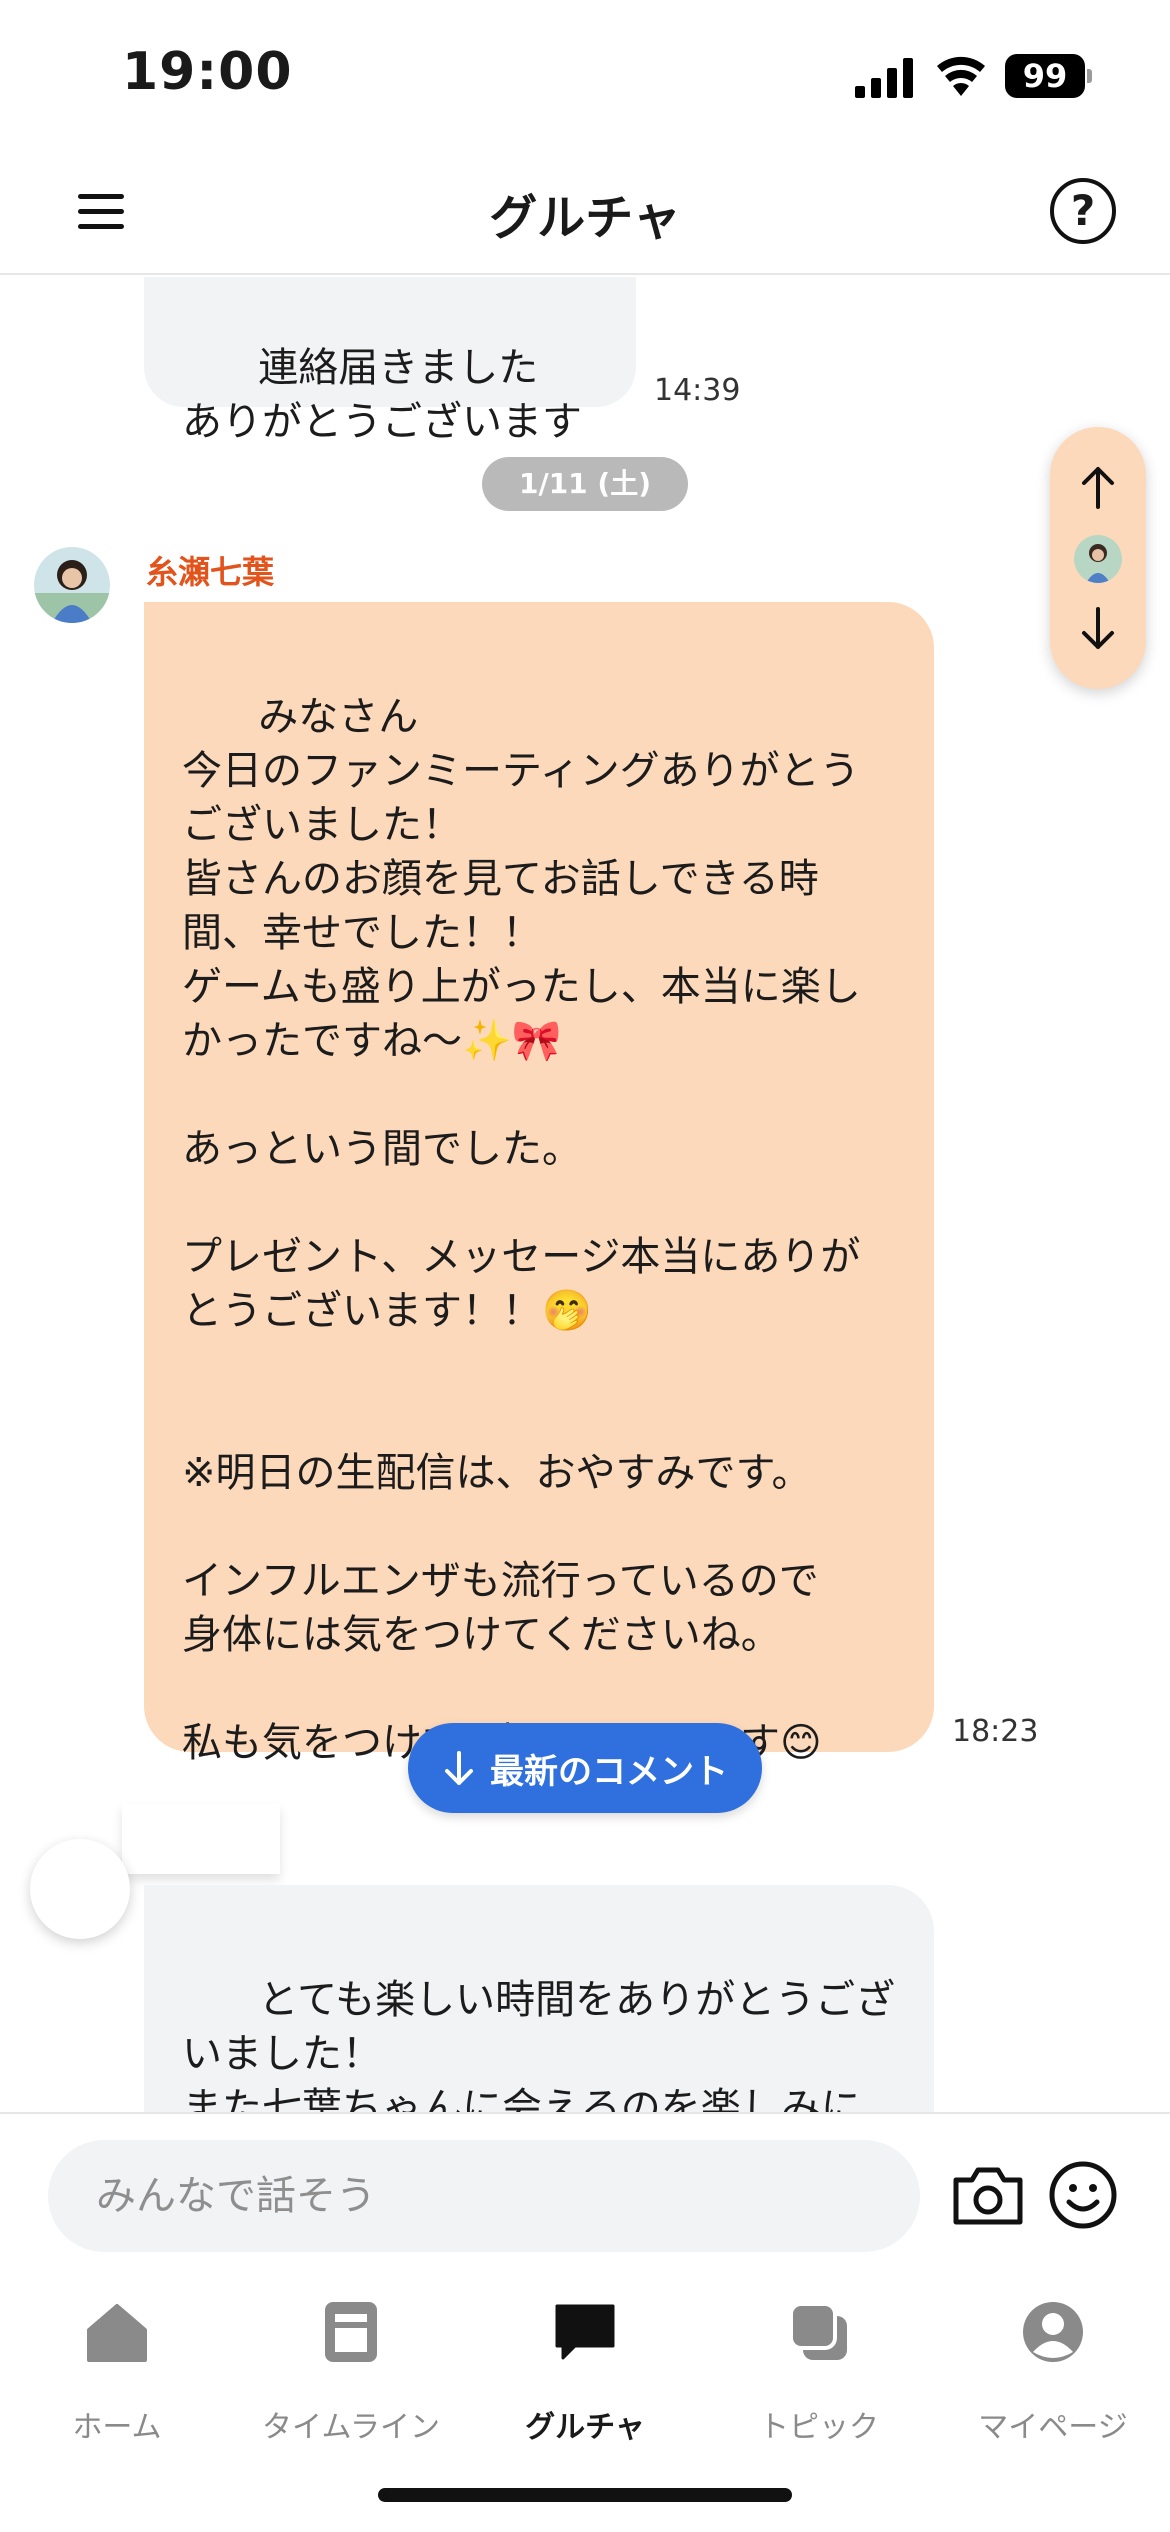  Describe the element at coordinates (351, 2375) in the screenshot. I see `tab-timeline: タイムライン` at that location.